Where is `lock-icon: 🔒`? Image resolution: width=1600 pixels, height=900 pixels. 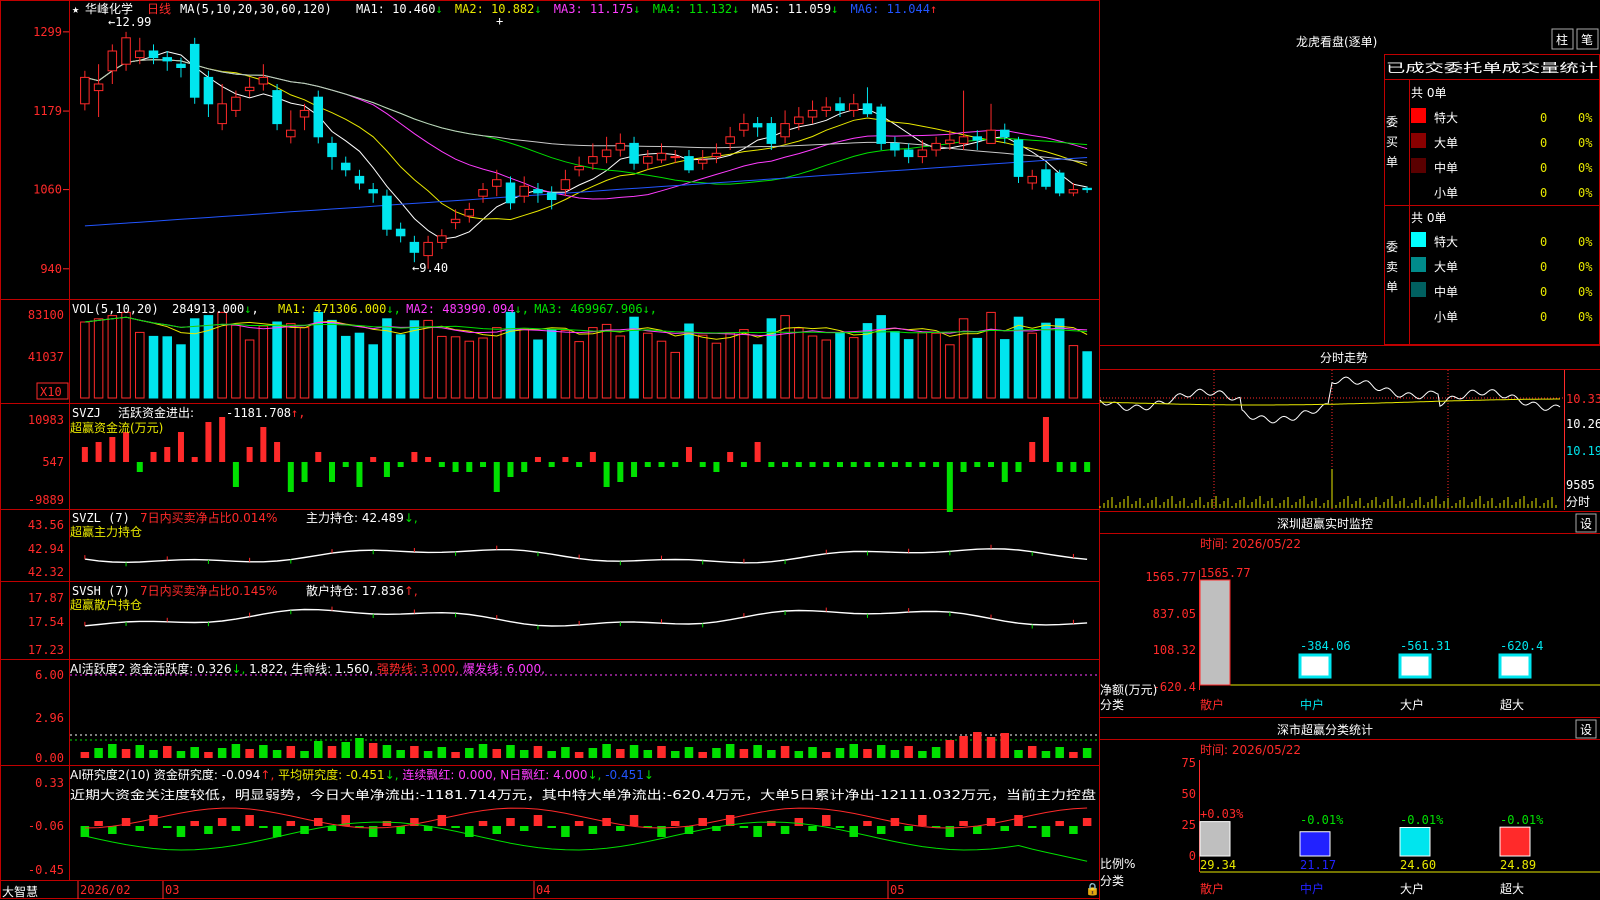 lock-icon: 🔒 is located at coordinates (1092, 889).